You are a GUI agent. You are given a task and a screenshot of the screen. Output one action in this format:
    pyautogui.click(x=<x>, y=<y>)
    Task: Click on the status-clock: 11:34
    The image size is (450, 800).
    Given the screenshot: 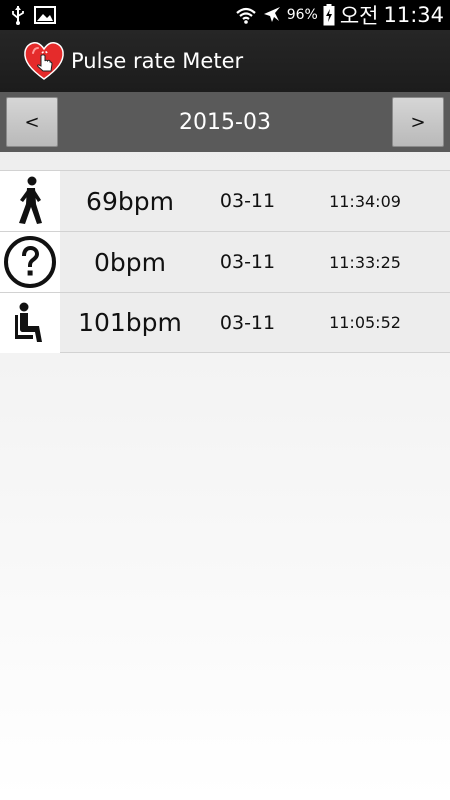 What is the action you would take?
    pyautogui.click(x=413, y=15)
    